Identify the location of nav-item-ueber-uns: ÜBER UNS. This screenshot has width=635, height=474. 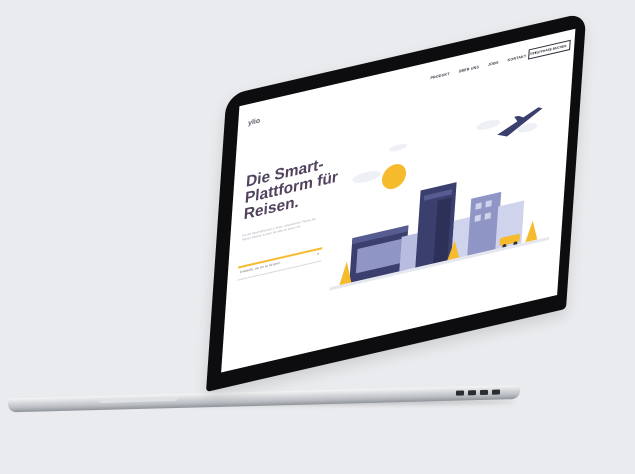
(469, 69).